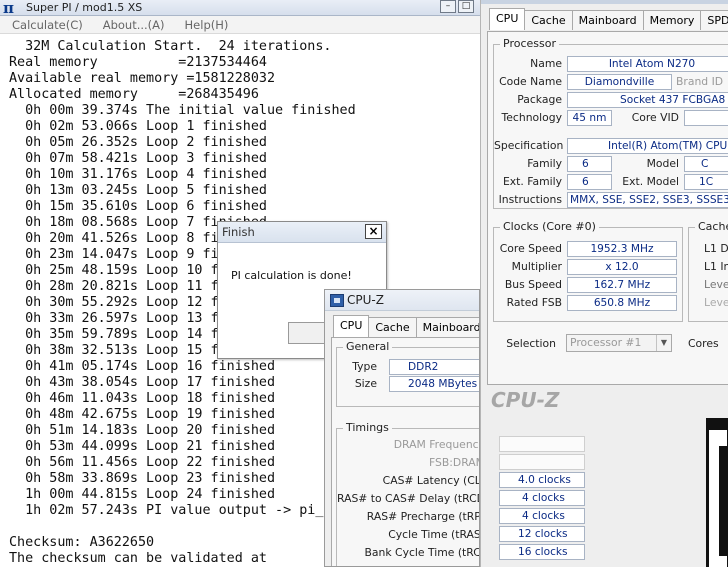  Describe the element at coordinates (351, 326) in the screenshot. I see `mem-tab-cpu: CPU` at that location.